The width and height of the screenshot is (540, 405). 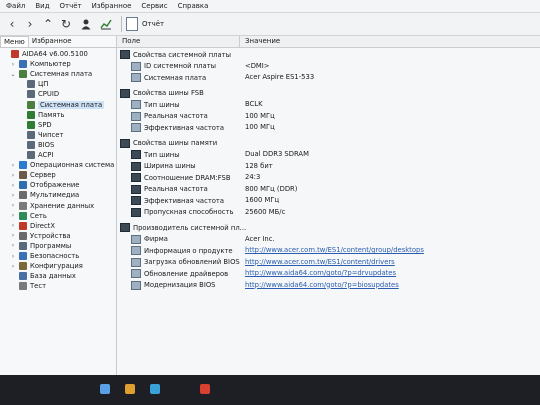 I want to click on value-link: http://www.aida64.com/goto/?p=drvupdates, so click(x=320, y=273).